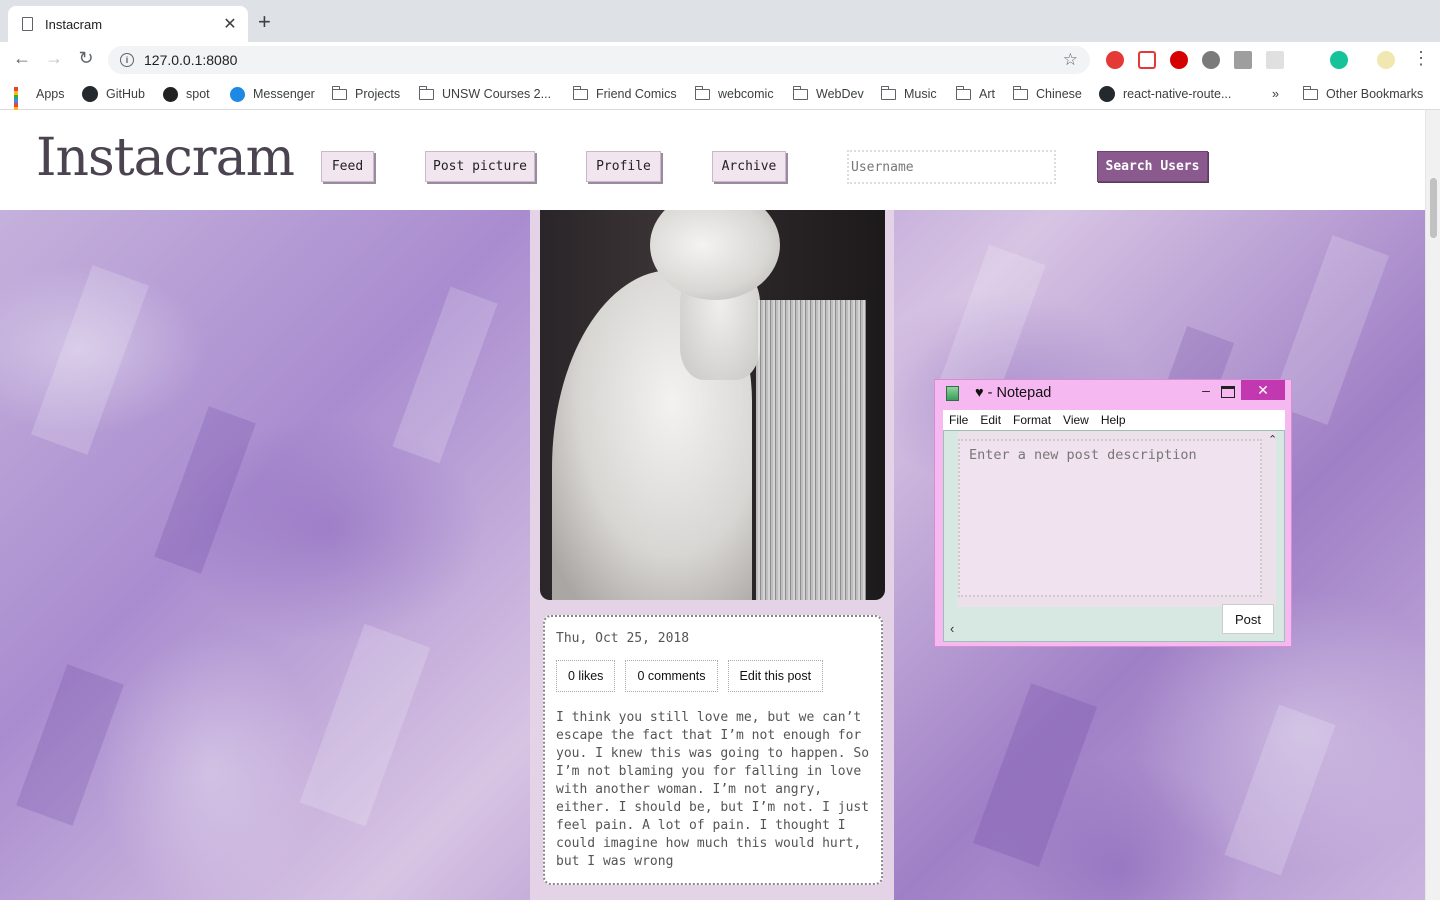 This screenshot has height=900, width=1440. Describe the element at coordinates (128, 24) in the screenshot. I see `browser-tab-active: Instacram ✕` at that location.